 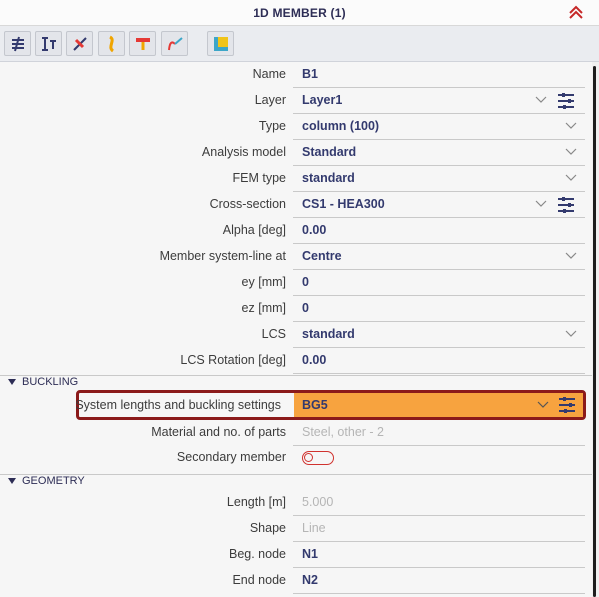 I want to click on property-row-beg-node: Beg. node N1, so click(x=296, y=555).